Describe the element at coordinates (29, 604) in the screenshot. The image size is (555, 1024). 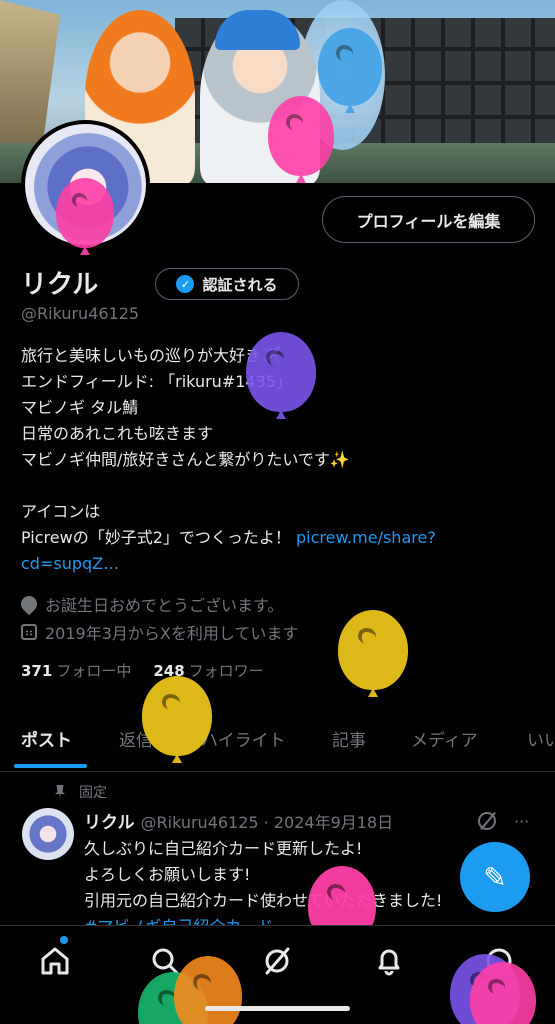
I see `balloon-icon` at that location.